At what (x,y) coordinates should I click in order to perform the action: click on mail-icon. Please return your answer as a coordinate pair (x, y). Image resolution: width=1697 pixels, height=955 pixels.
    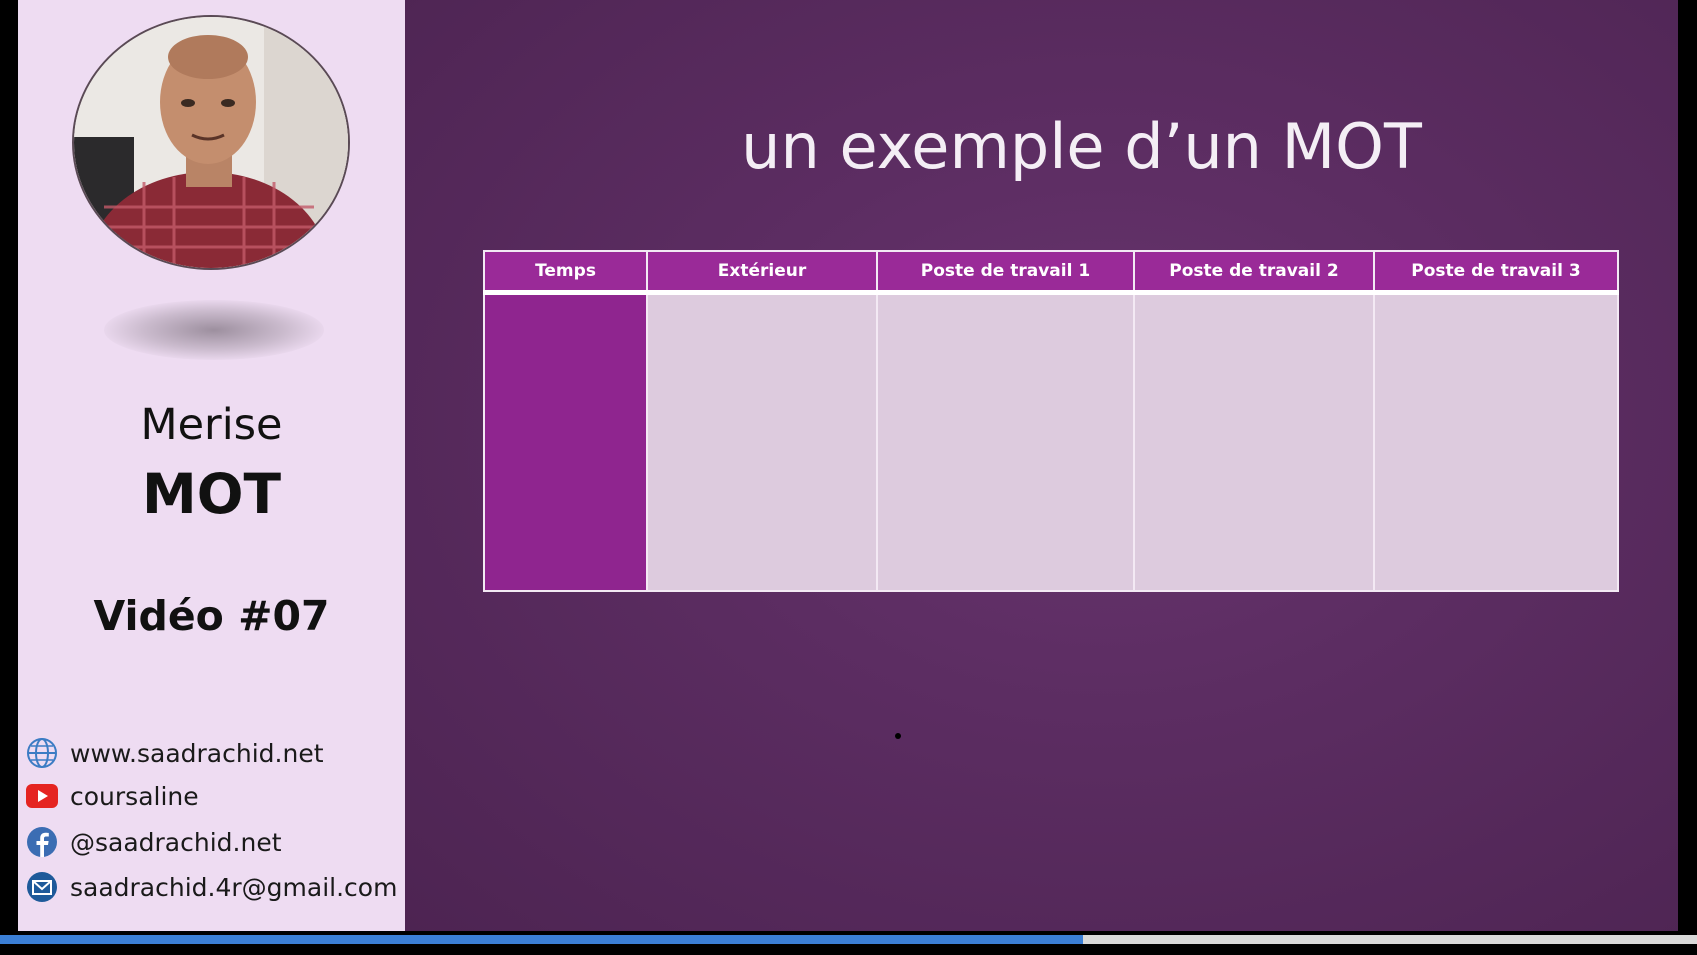
    Looking at the image, I should click on (42, 887).